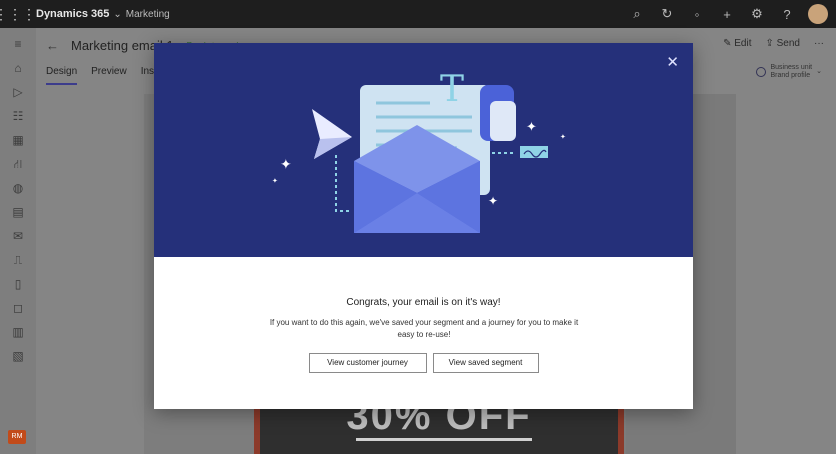 This screenshot has height=454, width=836. Describe the element at coordinates (109, 75) in the screenshot. I see `tab-preview: Preview` at that location.